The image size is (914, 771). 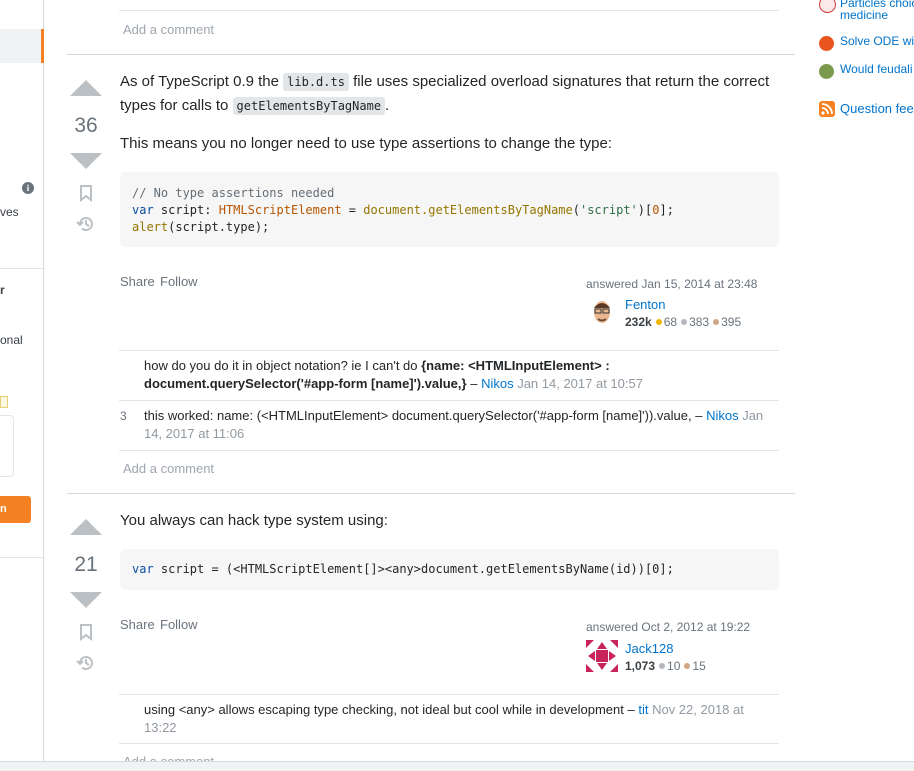 What do you see at coordinates (826, 71) in the screenshot?
I see `worldbuilding-icon` at bounding box center [826, 71].